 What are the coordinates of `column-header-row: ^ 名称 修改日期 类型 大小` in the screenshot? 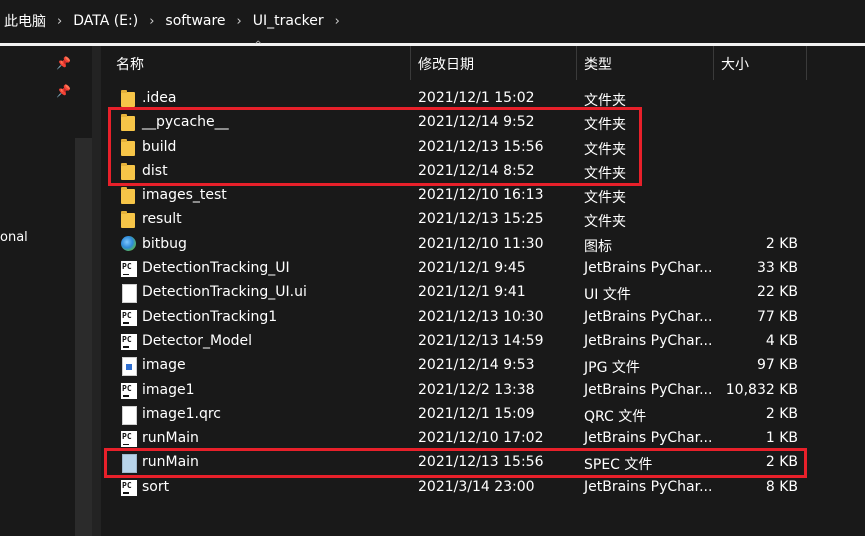 It's located at (483, 60).